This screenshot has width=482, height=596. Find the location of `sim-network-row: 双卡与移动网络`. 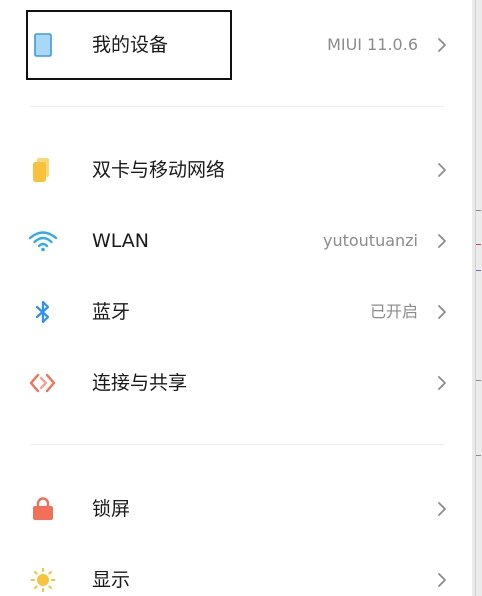

sim-network-row: 双卡与移动网络 is located at coordinates (236, 170).